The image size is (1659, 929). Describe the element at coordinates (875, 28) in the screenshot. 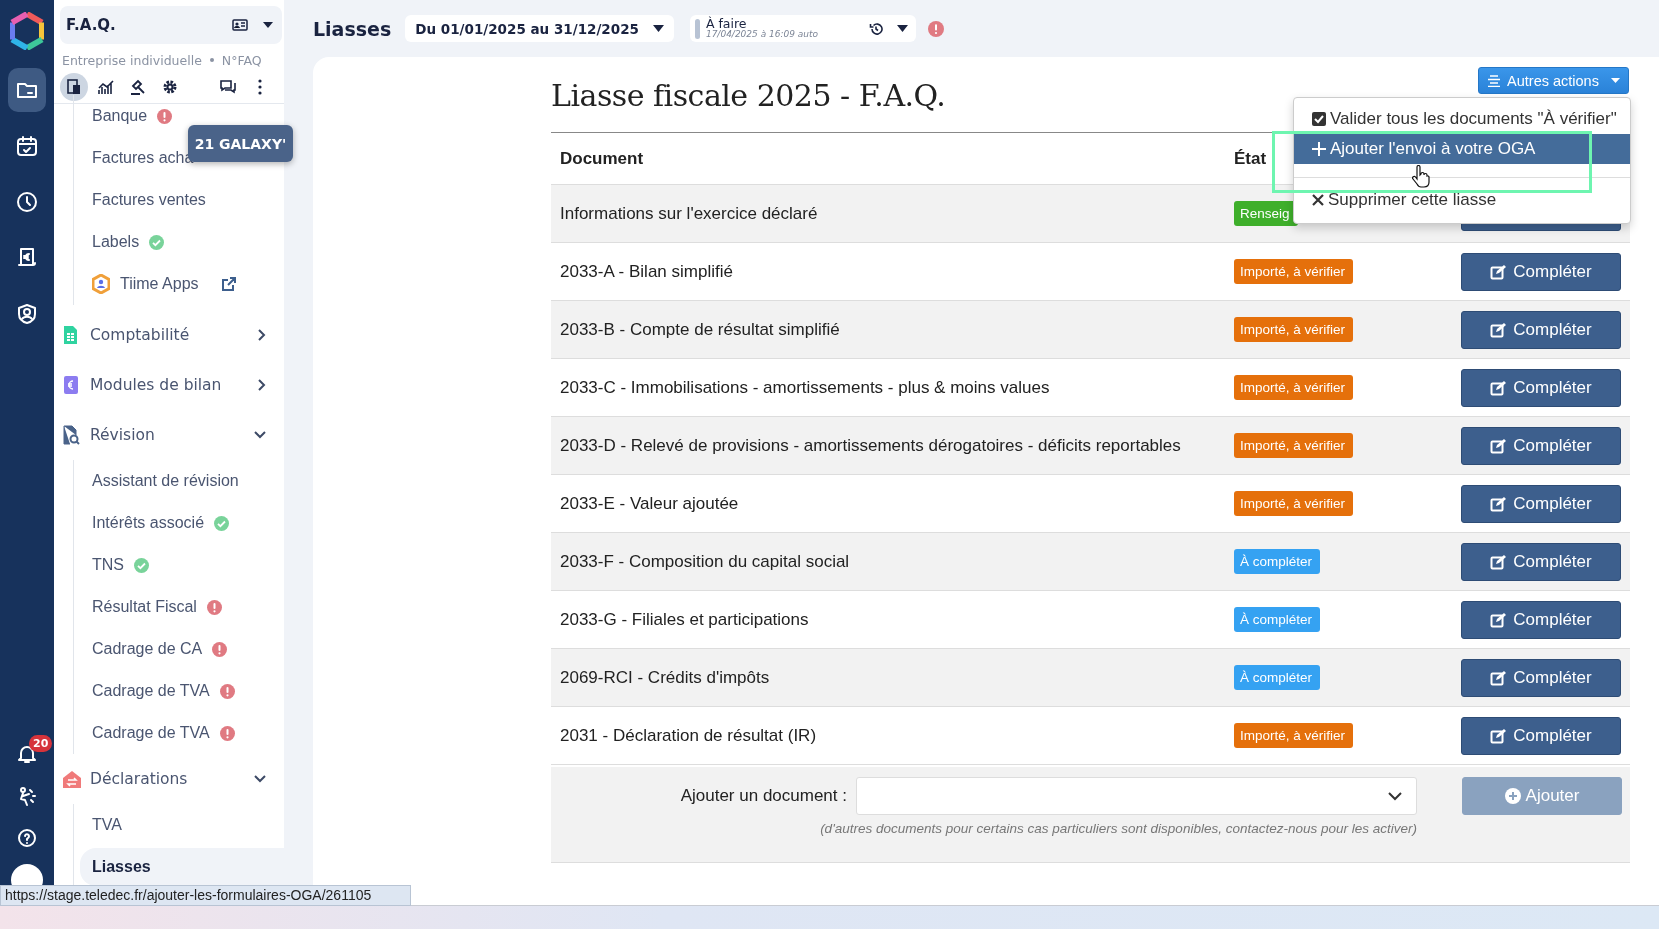

I see `history-icon` at that location.